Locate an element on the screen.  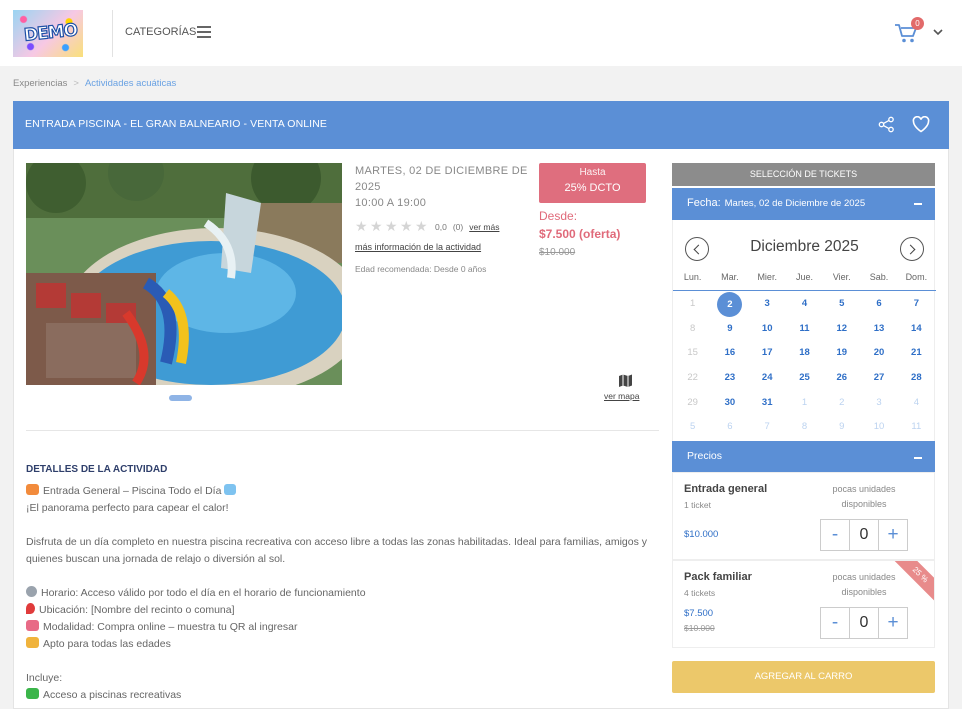
selected-date: Martes, 02 de Diciembre de 2025 is located at coordinates (795, 203).